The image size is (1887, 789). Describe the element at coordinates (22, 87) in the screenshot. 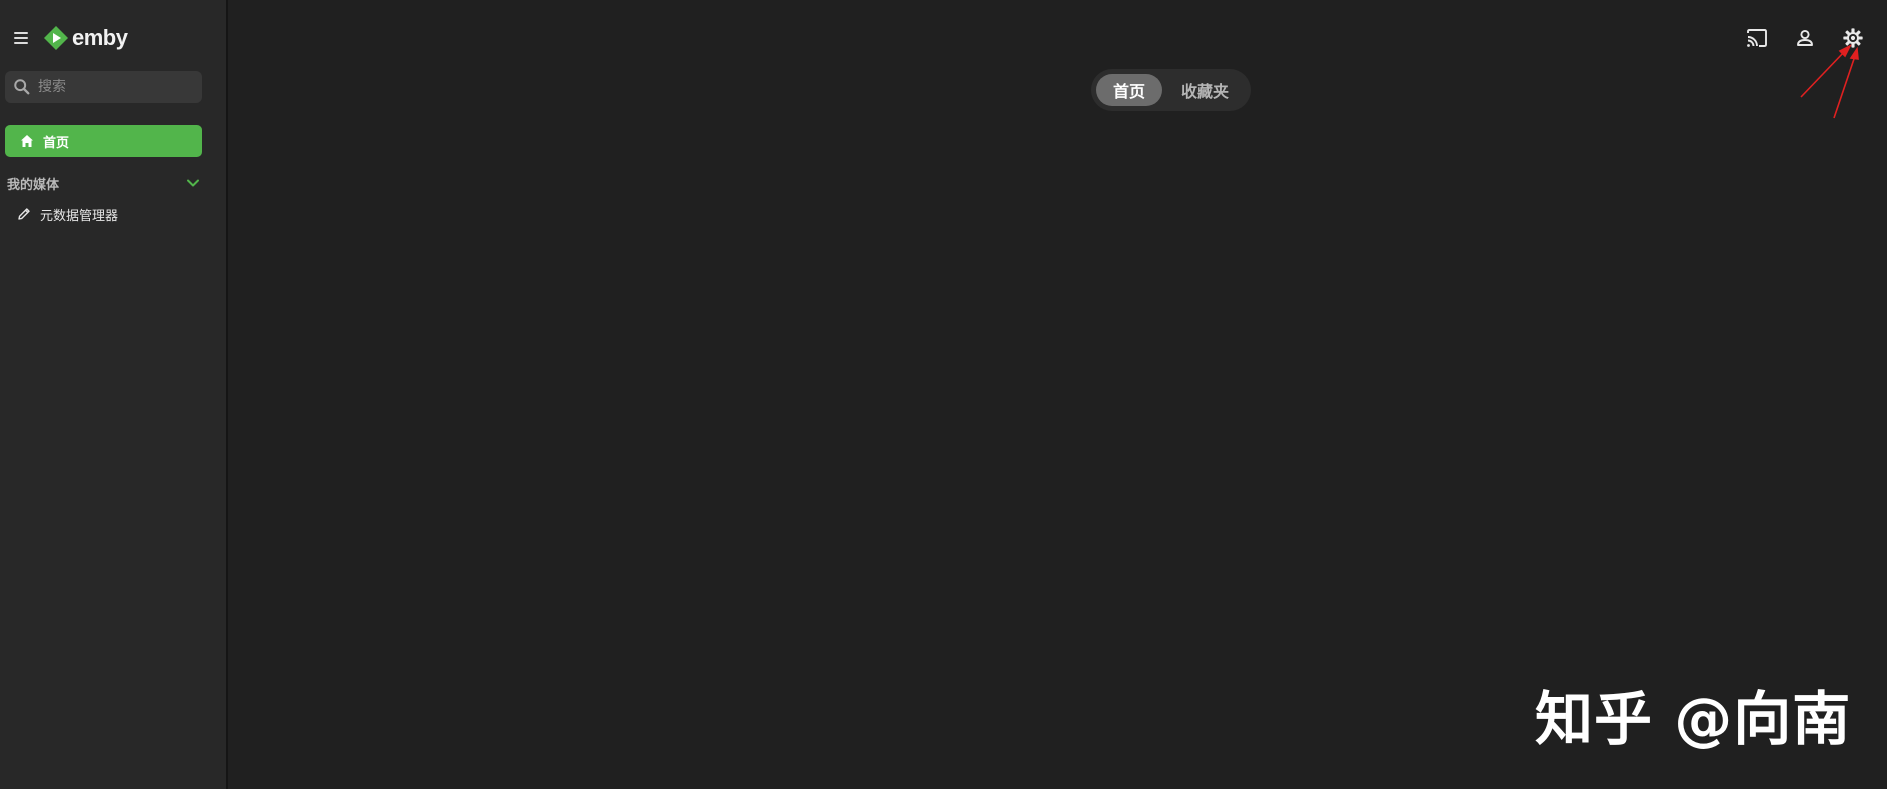

I see `search-icon` at that location.